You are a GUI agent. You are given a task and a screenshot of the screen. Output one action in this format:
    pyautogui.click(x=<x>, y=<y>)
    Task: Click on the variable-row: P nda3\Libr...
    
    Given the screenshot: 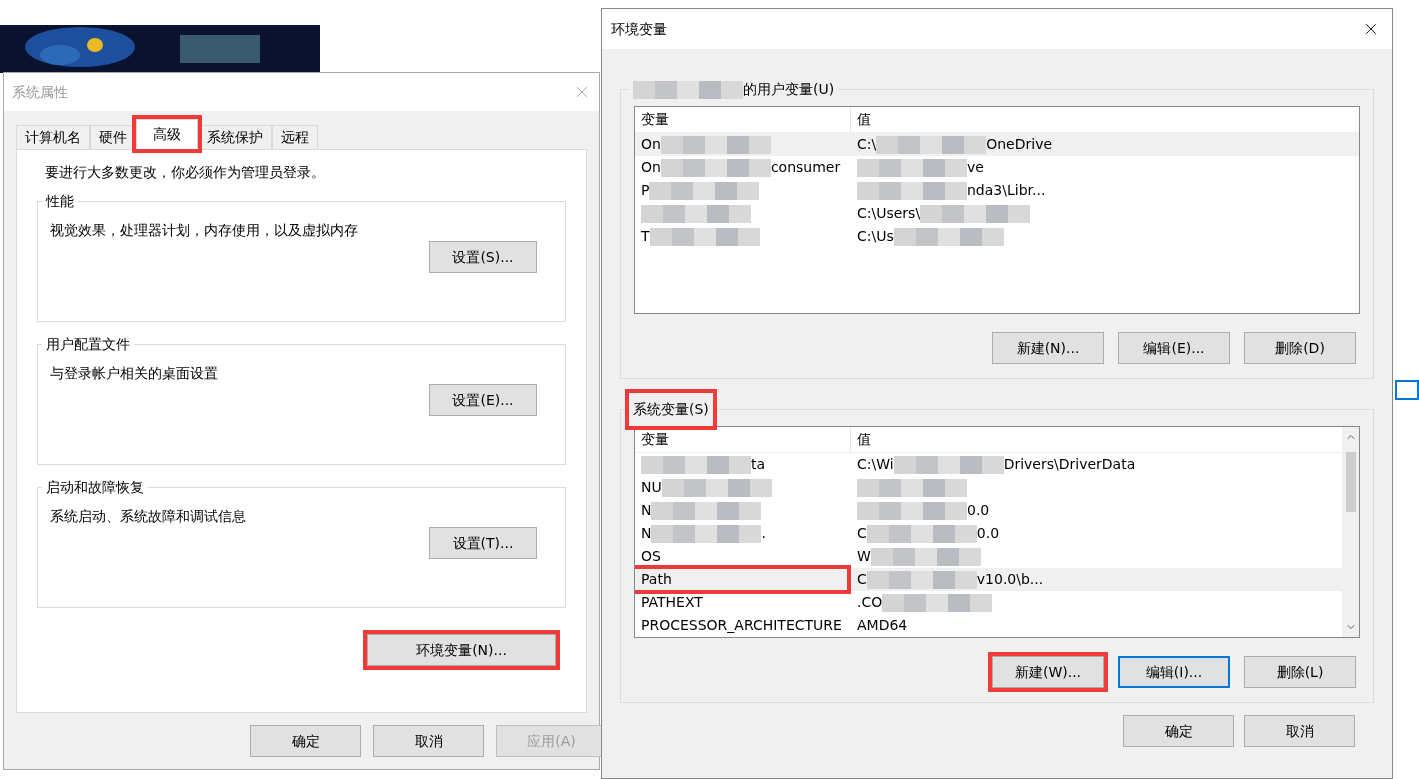 What is the action you would take?
    pyautogui.click(x=997, y=190)
    